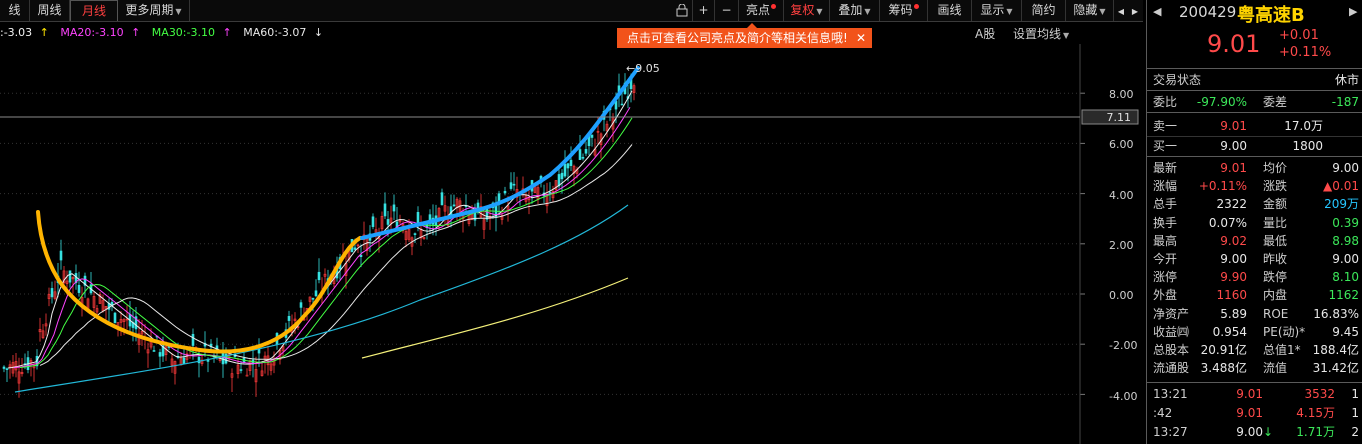 This screenshot has height=444, width=1362. I want to click on stat-value: 31.42亿, so click(1335, 368).